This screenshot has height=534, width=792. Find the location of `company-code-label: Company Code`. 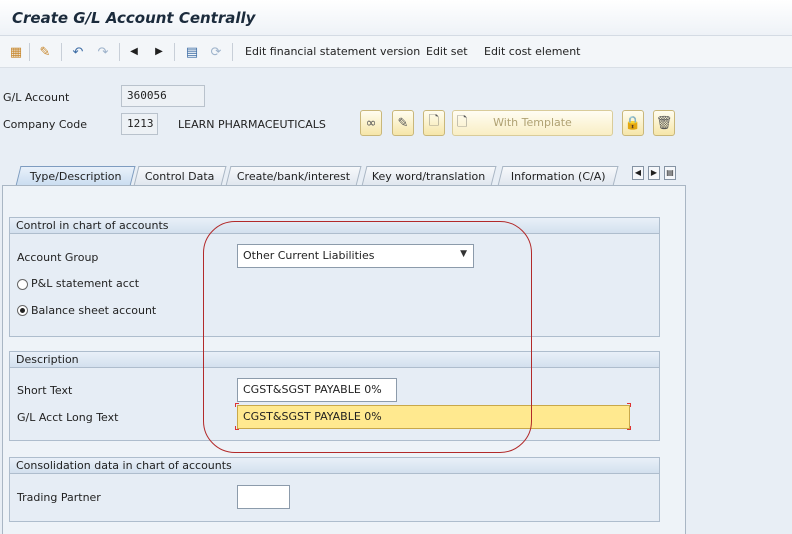

company-code-label: Company Code is located at coordinates (45, 124).